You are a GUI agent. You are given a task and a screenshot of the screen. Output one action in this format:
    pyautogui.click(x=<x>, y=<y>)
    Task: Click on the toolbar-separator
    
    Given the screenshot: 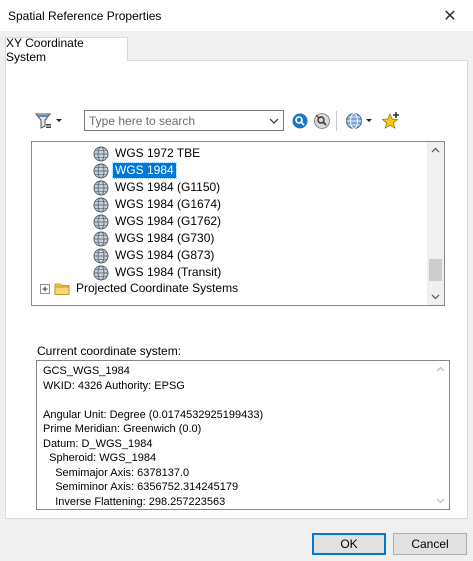 What is the action you would take?
    pyautogui.click(x=336, y=121)
    